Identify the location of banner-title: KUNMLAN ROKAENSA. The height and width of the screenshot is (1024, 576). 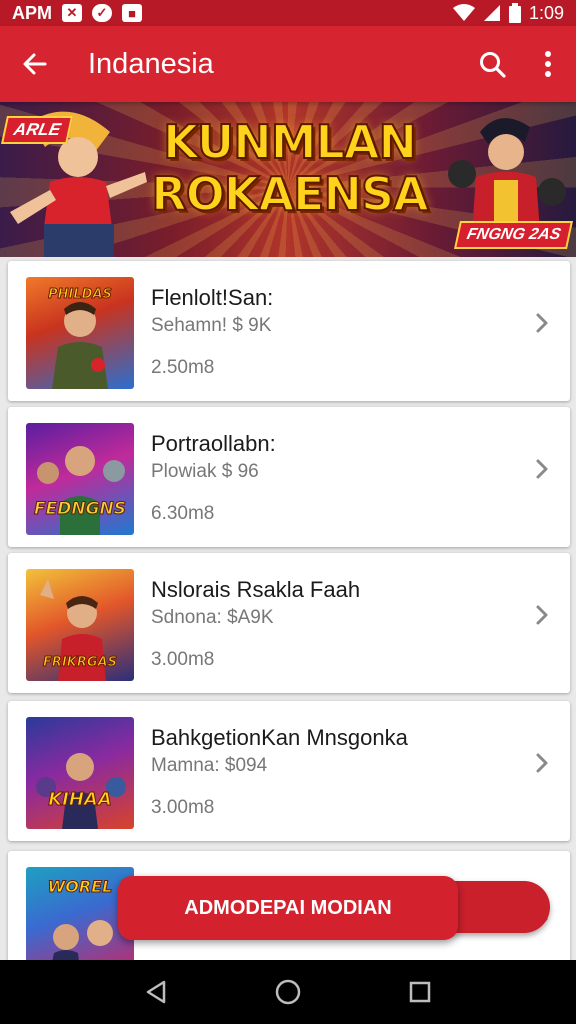
(289, 168).